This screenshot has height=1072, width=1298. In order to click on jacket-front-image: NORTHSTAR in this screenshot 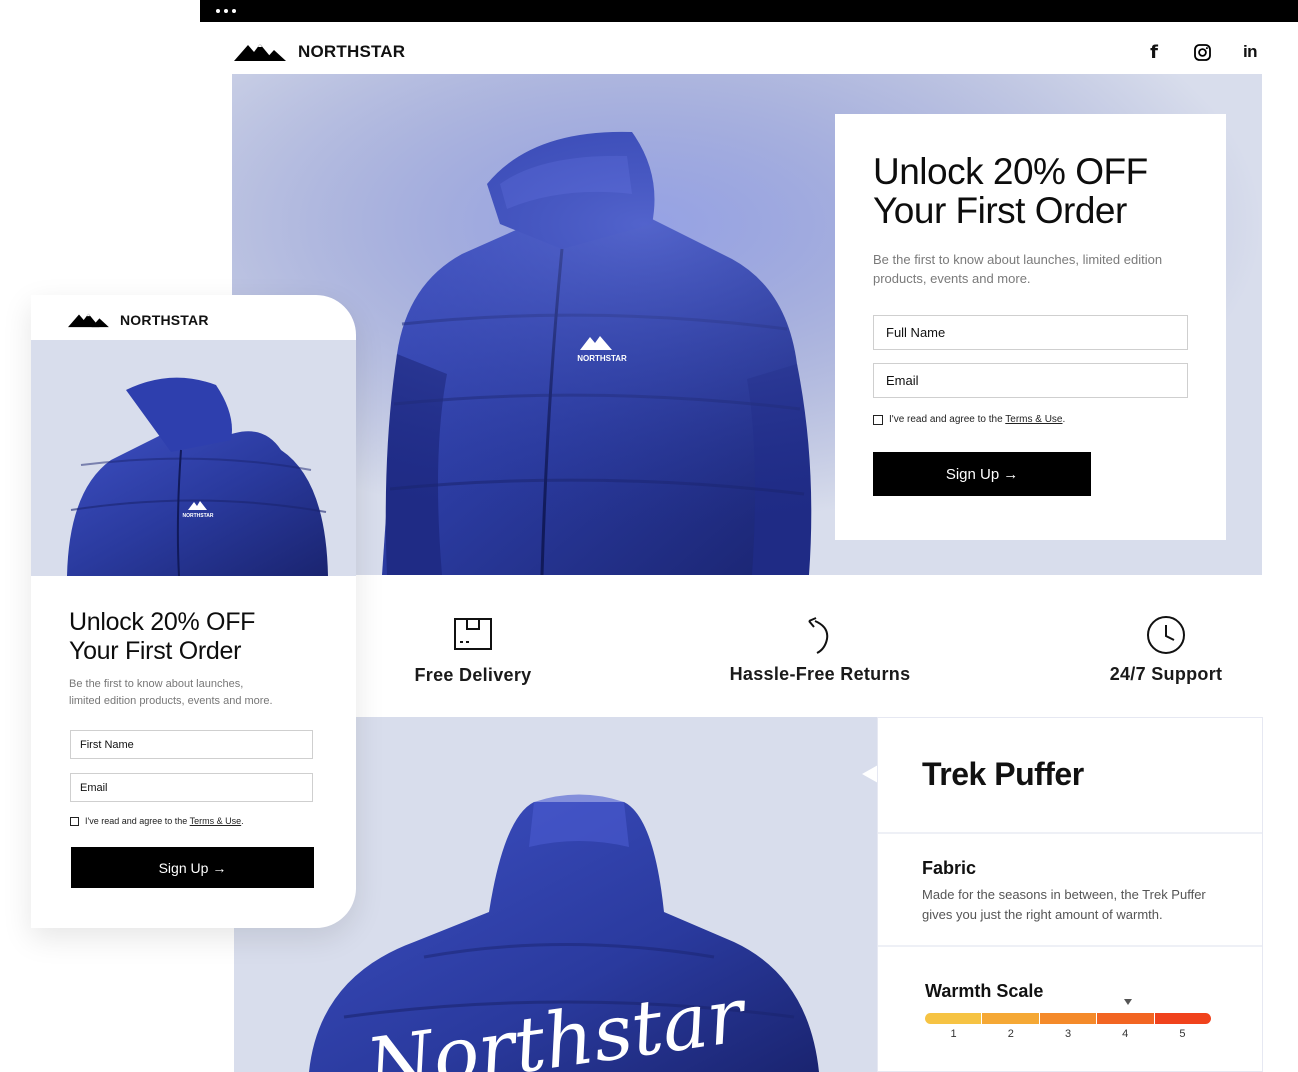, I will do `click(197, 476)`.